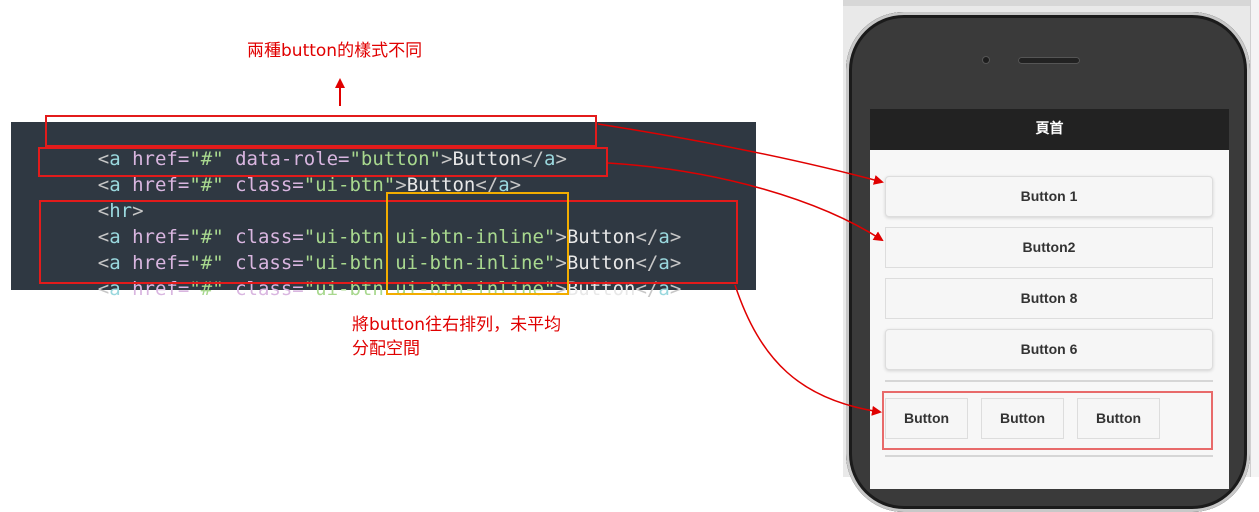 The height and width of the screenshot is (512, 1259). I want to click on camera-icon, so click(986, 60).